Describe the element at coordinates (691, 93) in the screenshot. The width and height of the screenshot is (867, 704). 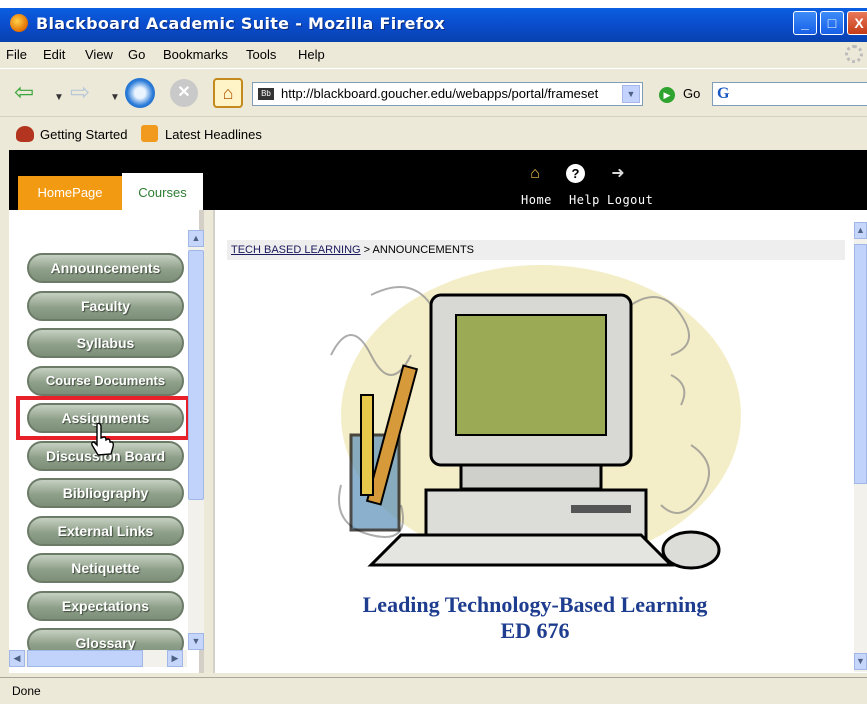
I see `go-button: Go` at that location.